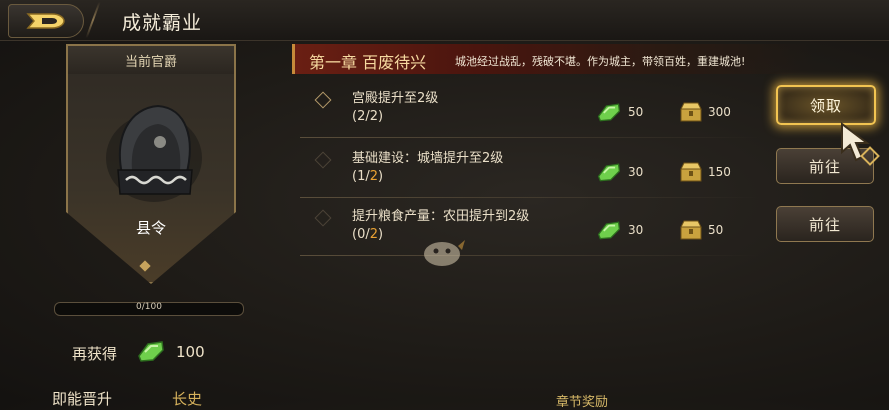  Describe the element at coordinates (162, 23) in the screenshot. I see `page-title: 成就霸业` at that location.